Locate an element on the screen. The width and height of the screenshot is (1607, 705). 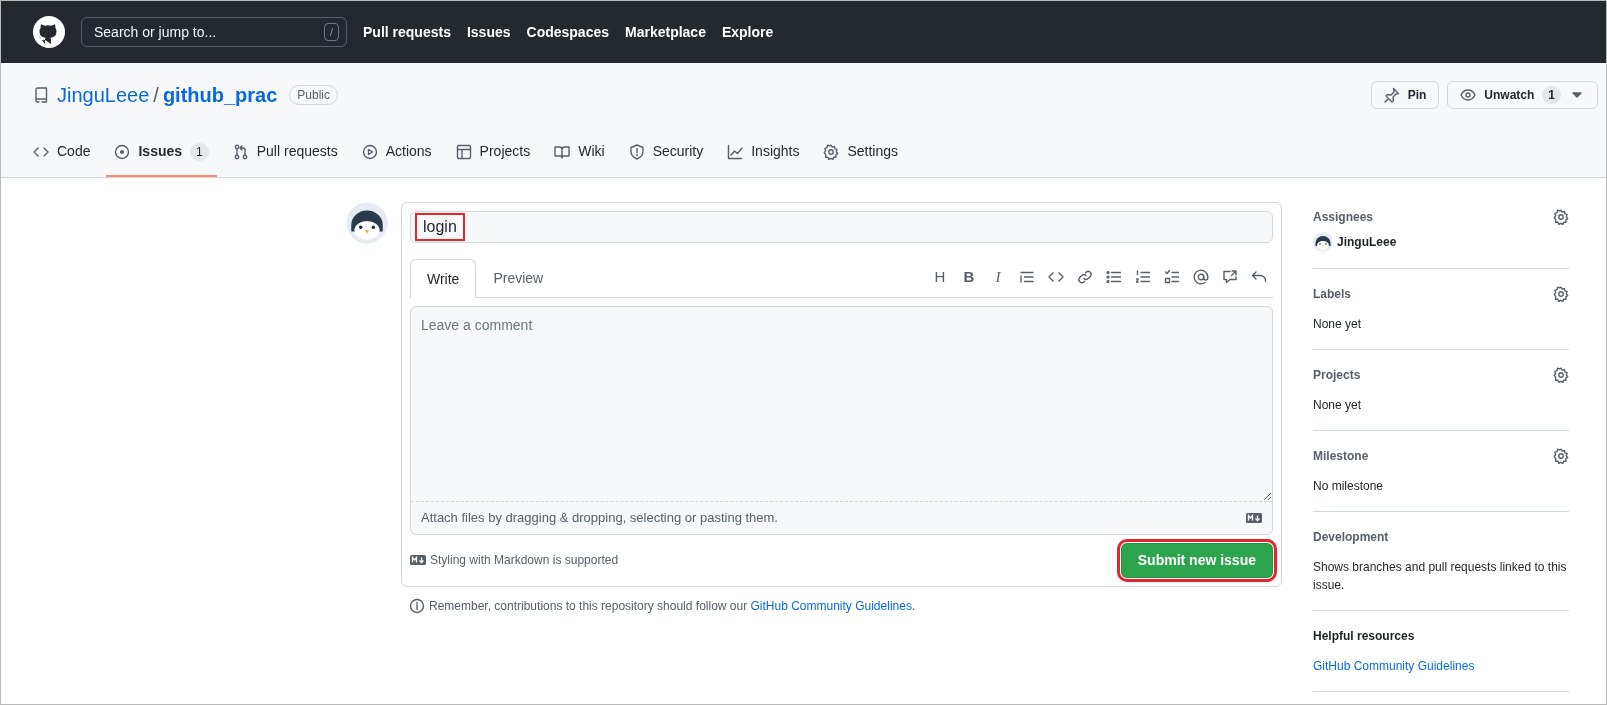
markdown-hint: Styling with Markdown is supported is located at coordinates (524, 560).